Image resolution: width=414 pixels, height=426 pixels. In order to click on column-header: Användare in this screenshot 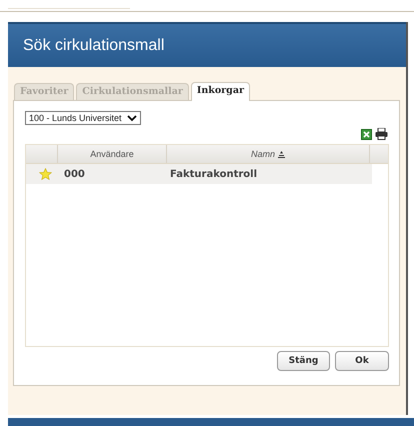, I will do `click(112, 154)`.